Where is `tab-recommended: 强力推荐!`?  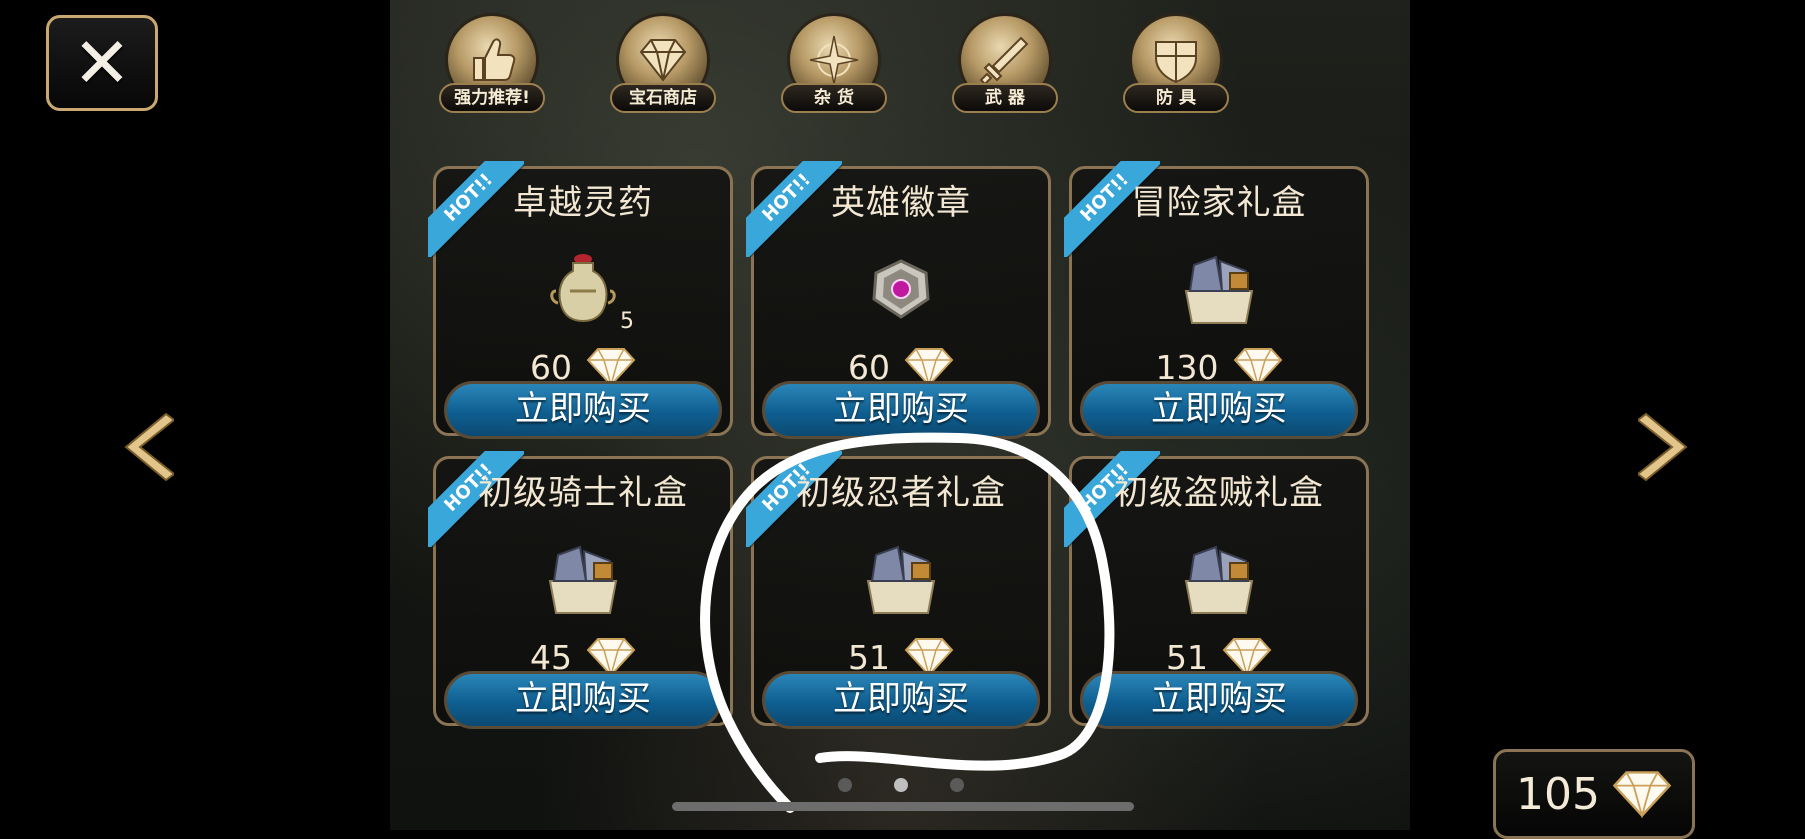
tab-recommended: 强力推荐! is located at coordinates (492, 66).